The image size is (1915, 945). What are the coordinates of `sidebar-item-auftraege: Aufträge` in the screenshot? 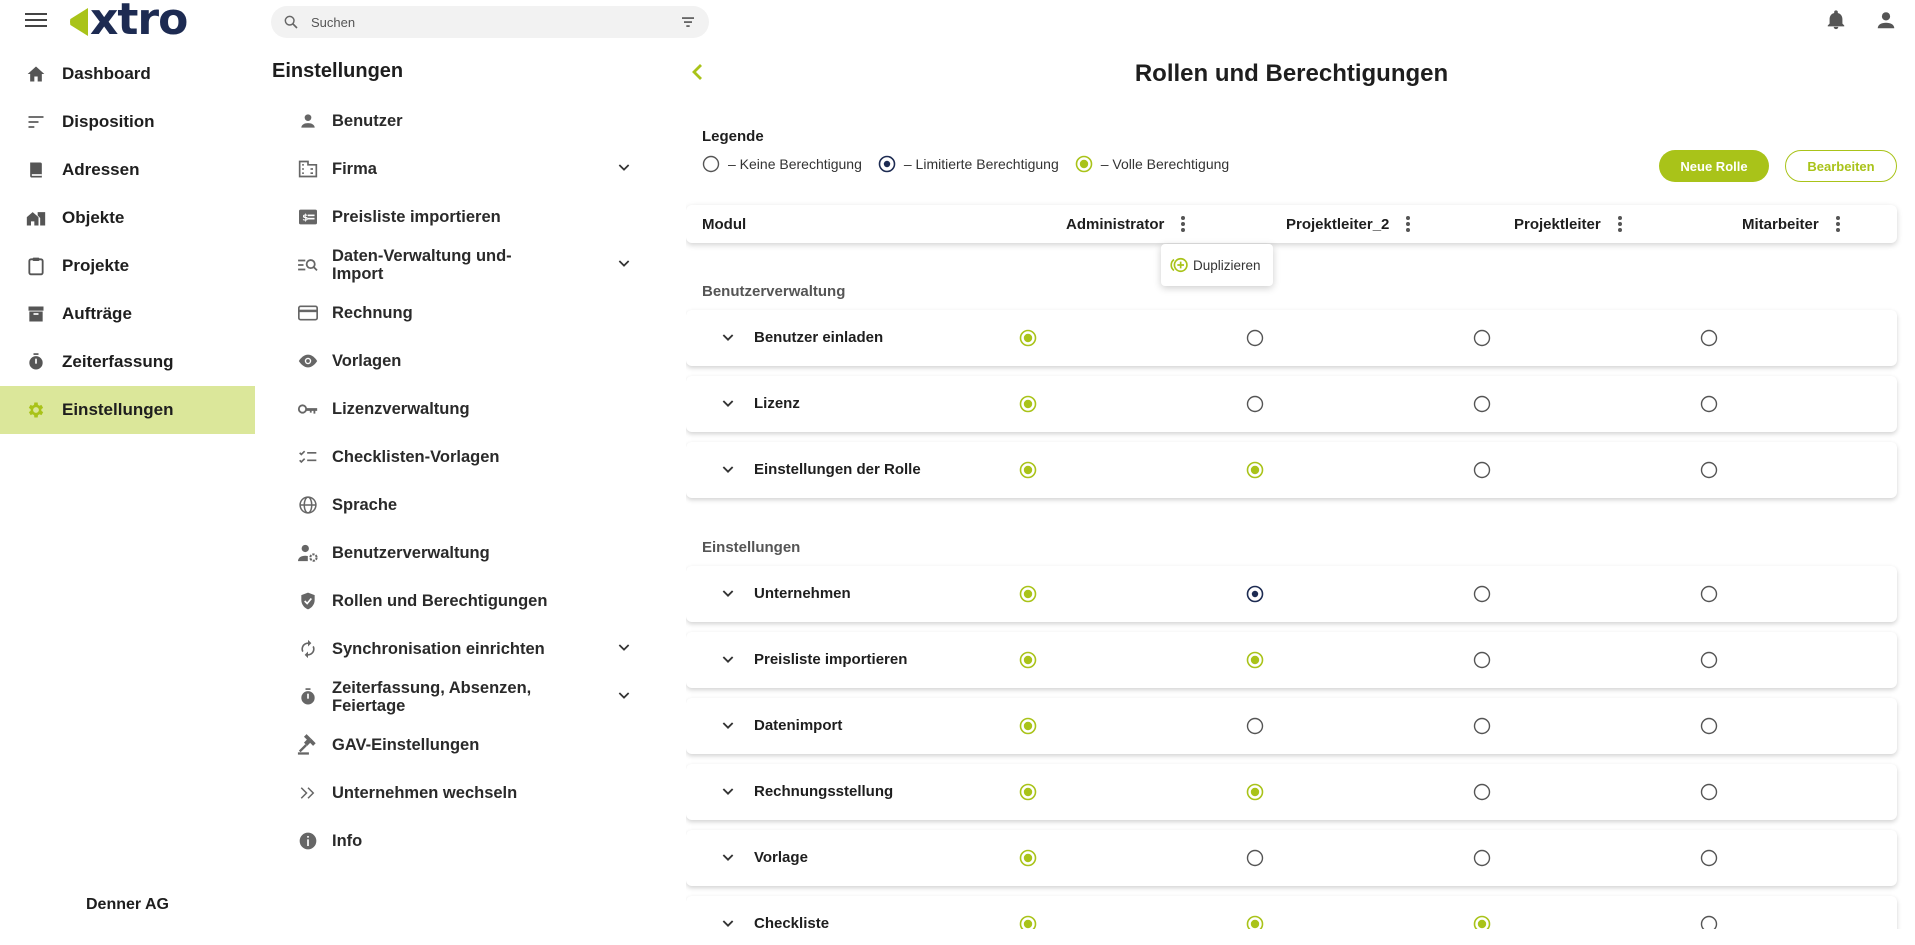 It's located at (127, 314).